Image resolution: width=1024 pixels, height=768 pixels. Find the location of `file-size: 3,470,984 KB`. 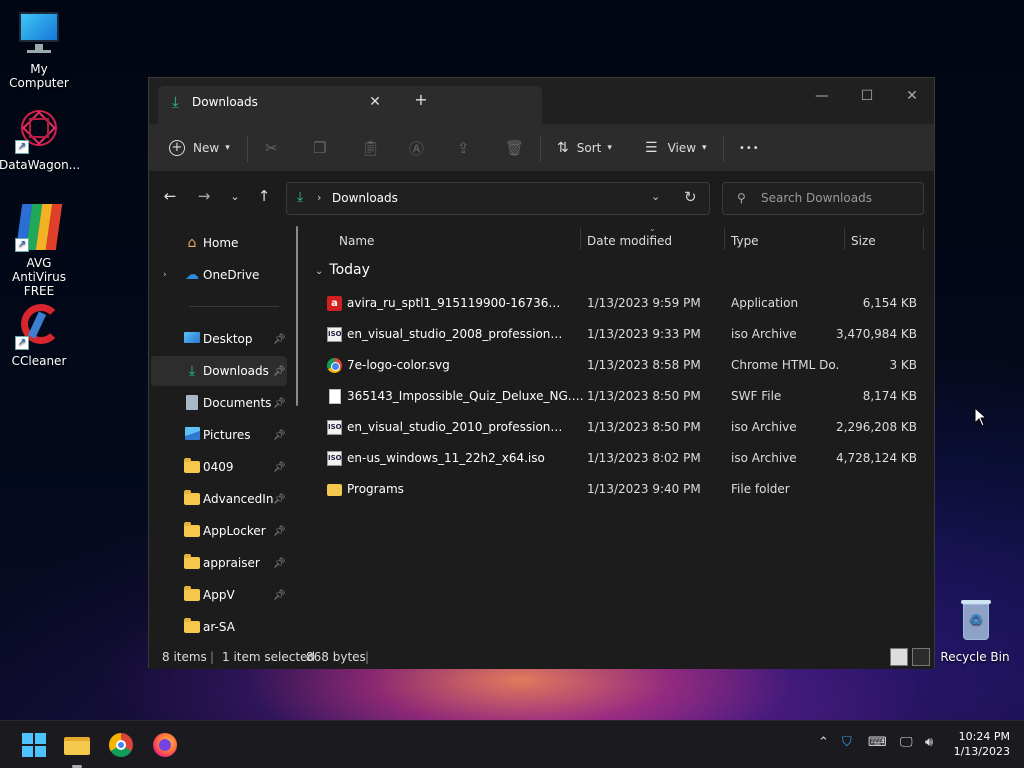

file-size: 3,470,984 KB is located at coordinates (876, 334).